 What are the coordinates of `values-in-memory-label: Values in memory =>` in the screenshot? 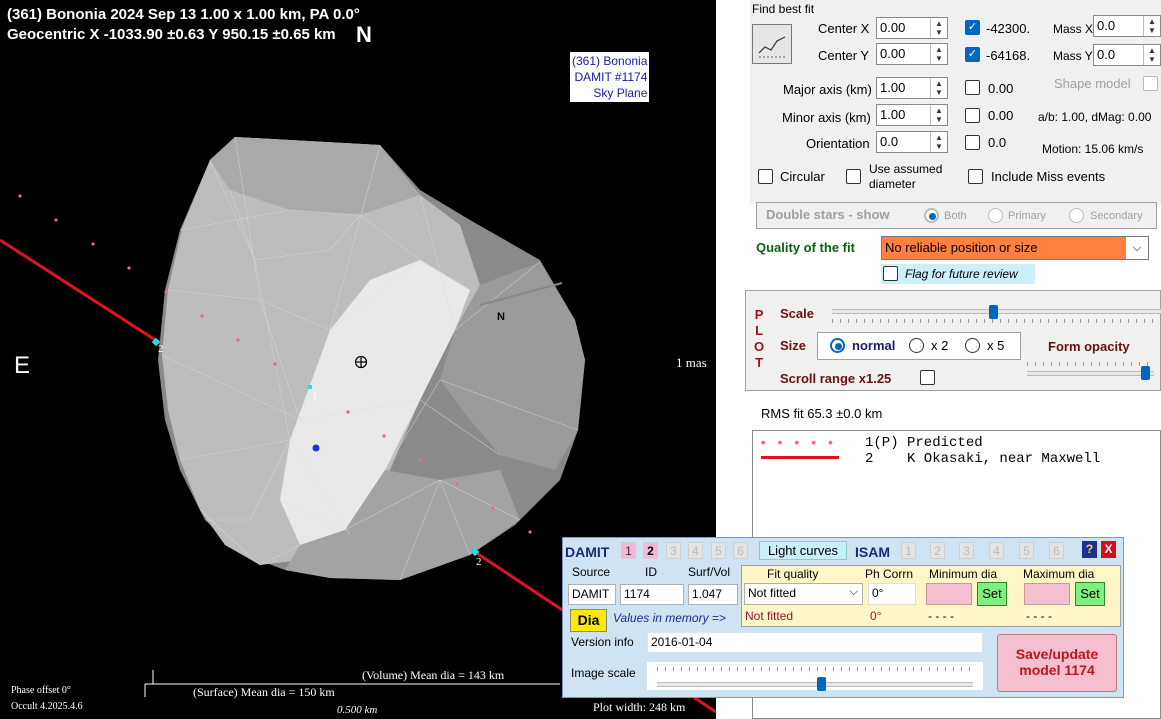 It's located at (669, 618).